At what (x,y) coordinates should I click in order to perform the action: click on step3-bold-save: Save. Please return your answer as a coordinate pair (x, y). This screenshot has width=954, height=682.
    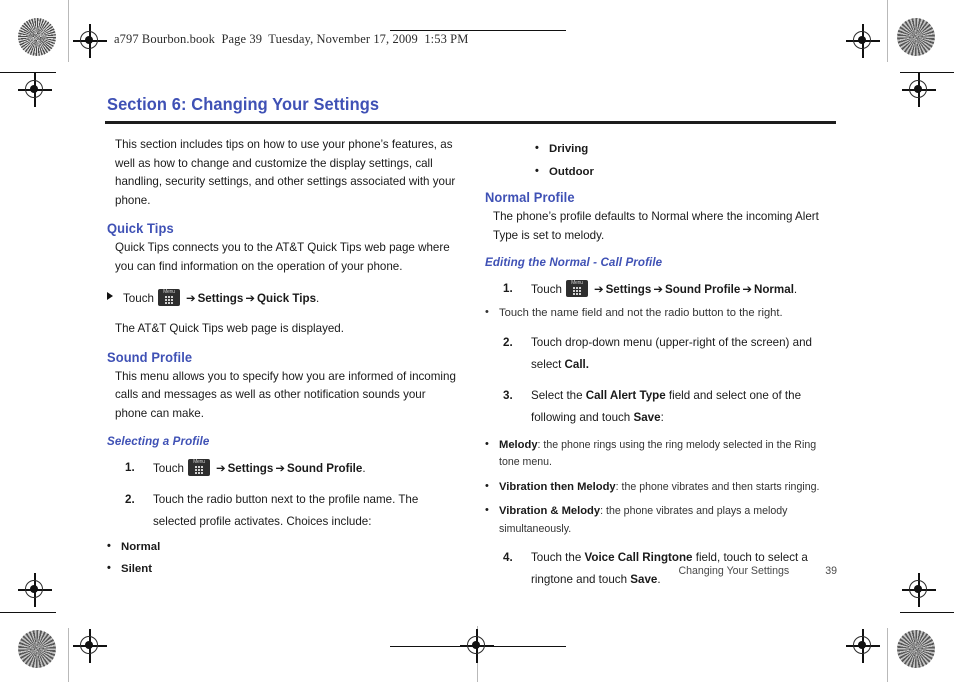
    Looking at the image, I should click on (647, 417).